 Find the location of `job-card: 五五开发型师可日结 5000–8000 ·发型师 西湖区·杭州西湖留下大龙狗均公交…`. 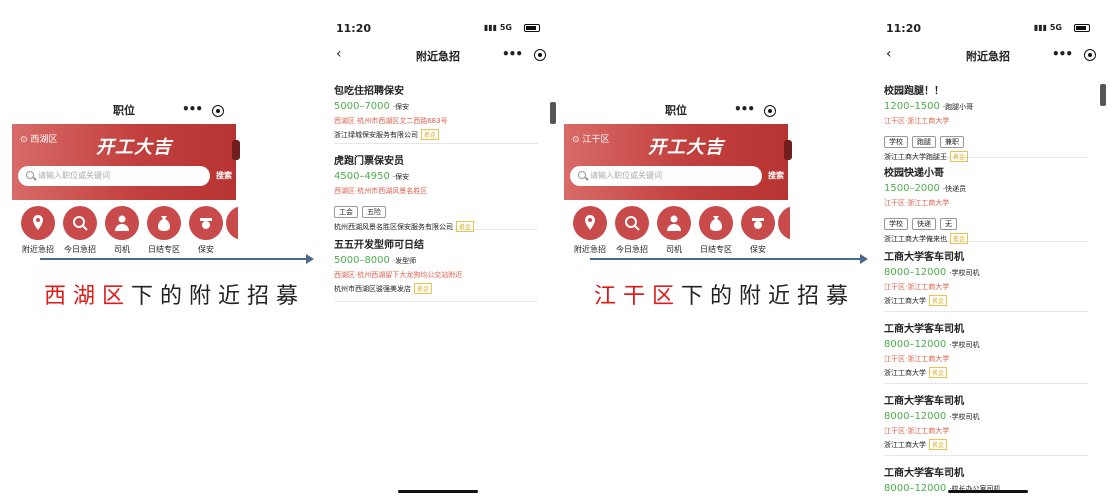

job-card: 五五开发型师可日结 5000–8000 ·发型师 西湖区·杭州西湖留下大龙狗均公交… is located at coordinates (436, 269).